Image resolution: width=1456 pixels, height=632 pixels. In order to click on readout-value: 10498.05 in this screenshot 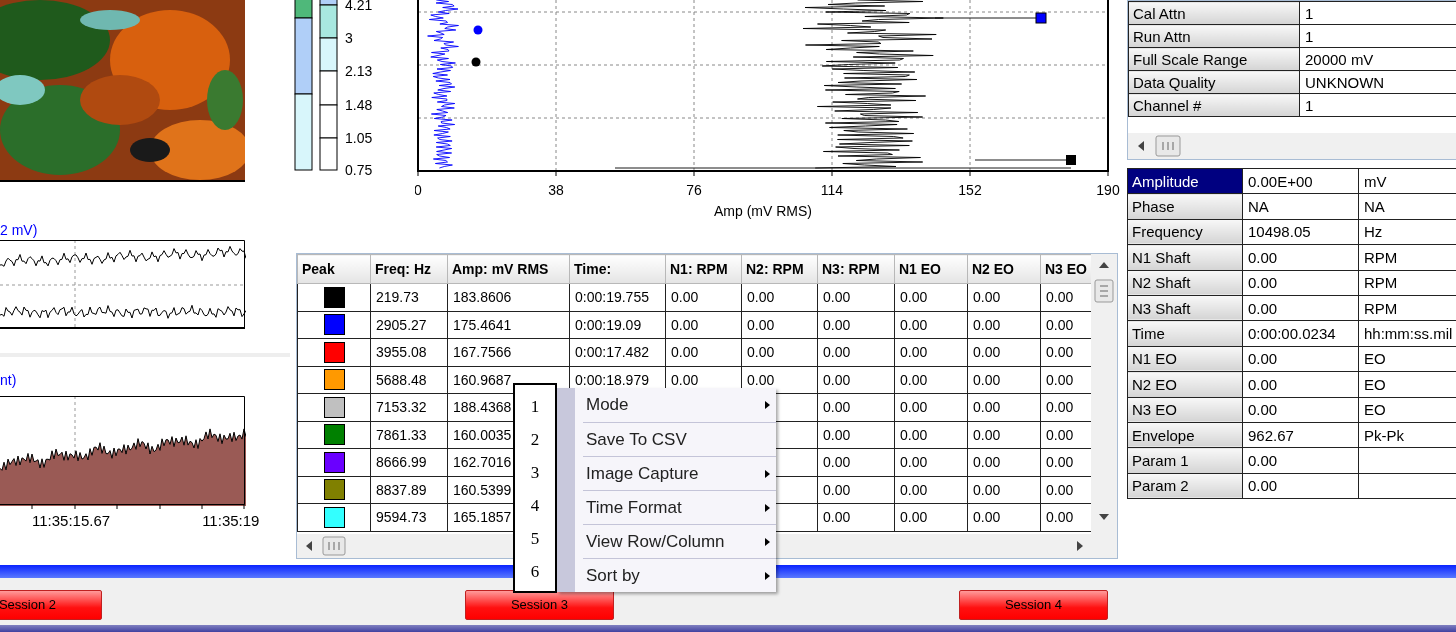, I will do `click(1279, 232)`.